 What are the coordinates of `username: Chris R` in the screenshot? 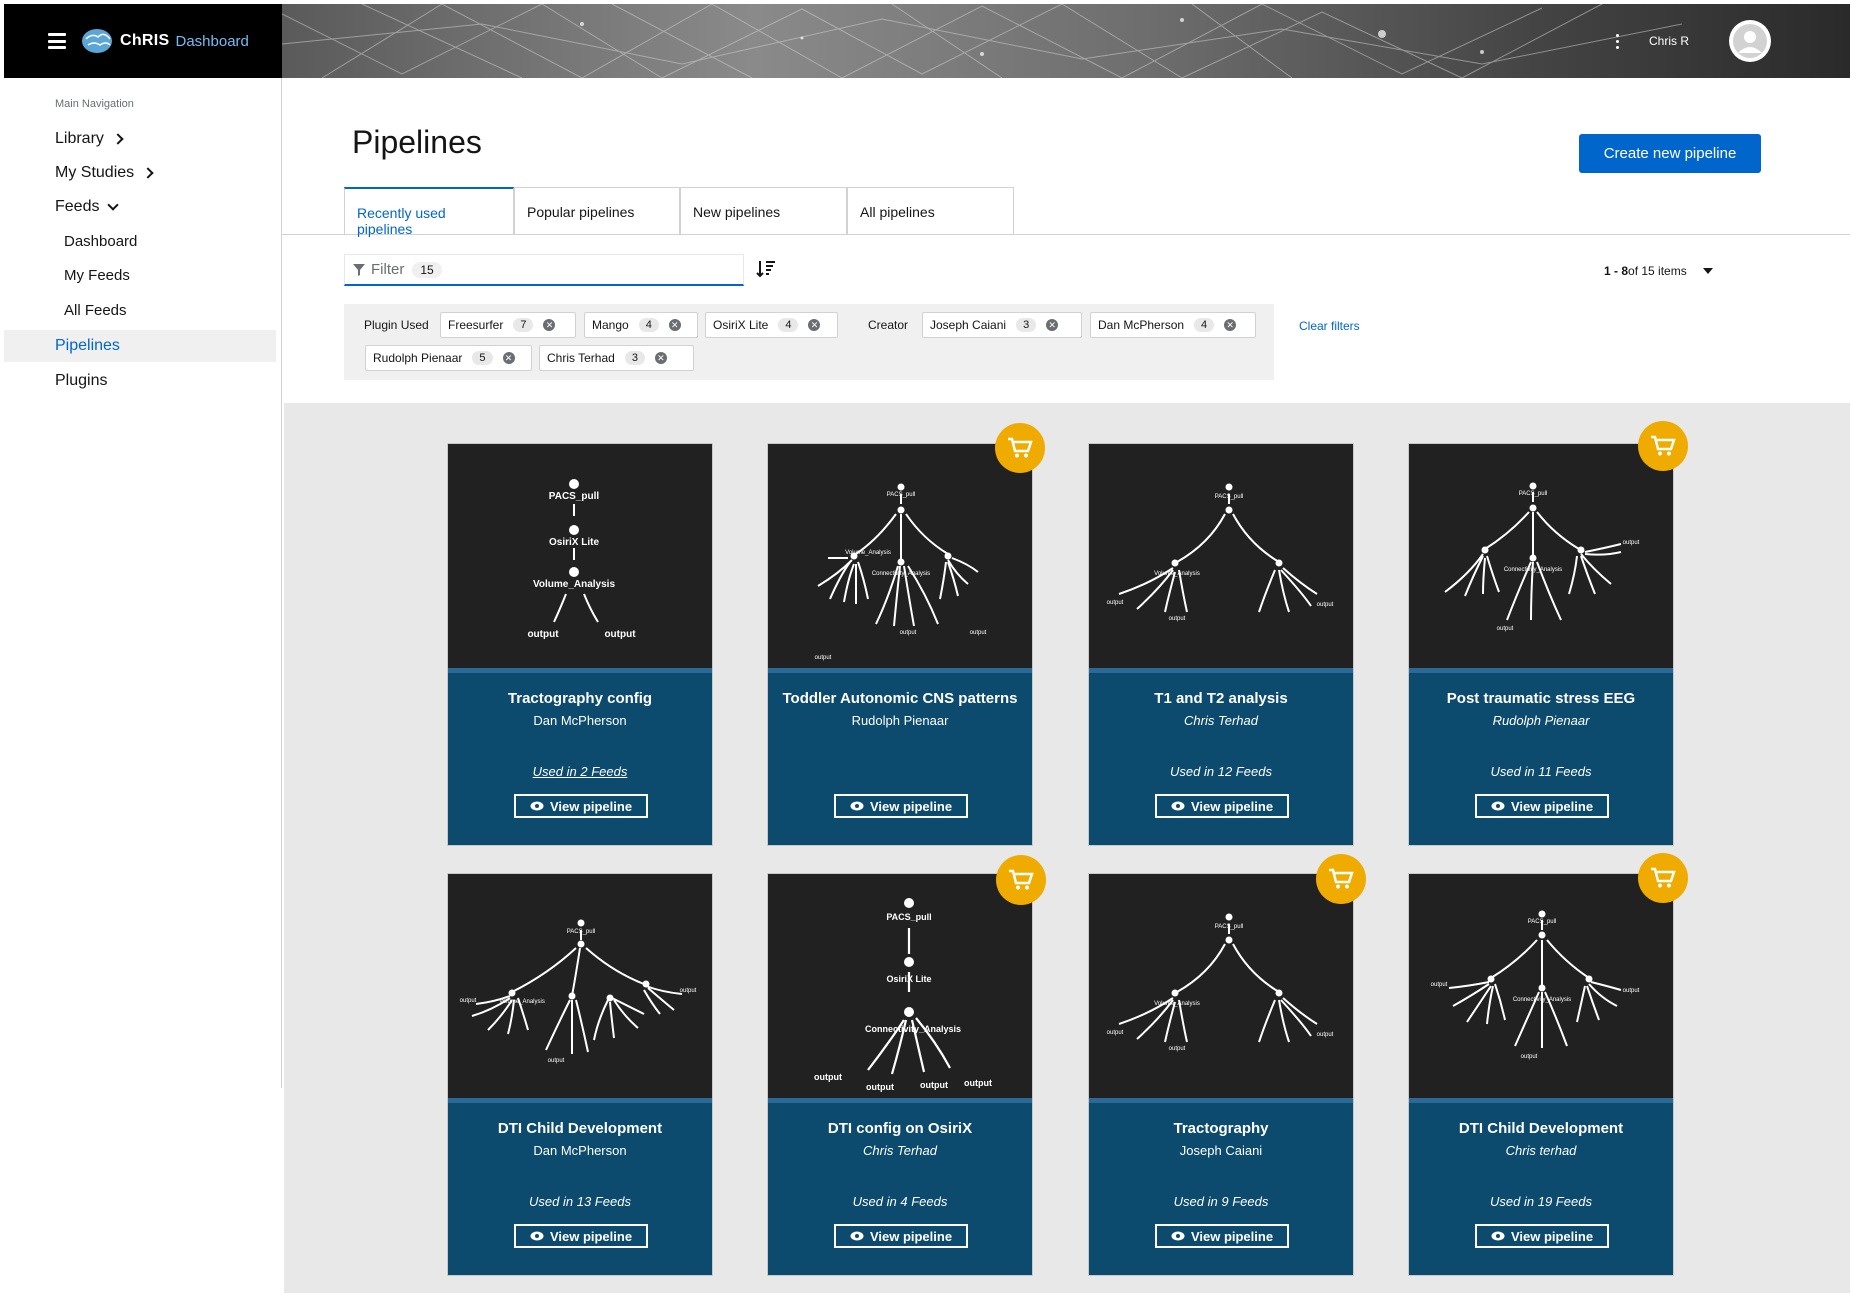 It's located at (1669, 41).